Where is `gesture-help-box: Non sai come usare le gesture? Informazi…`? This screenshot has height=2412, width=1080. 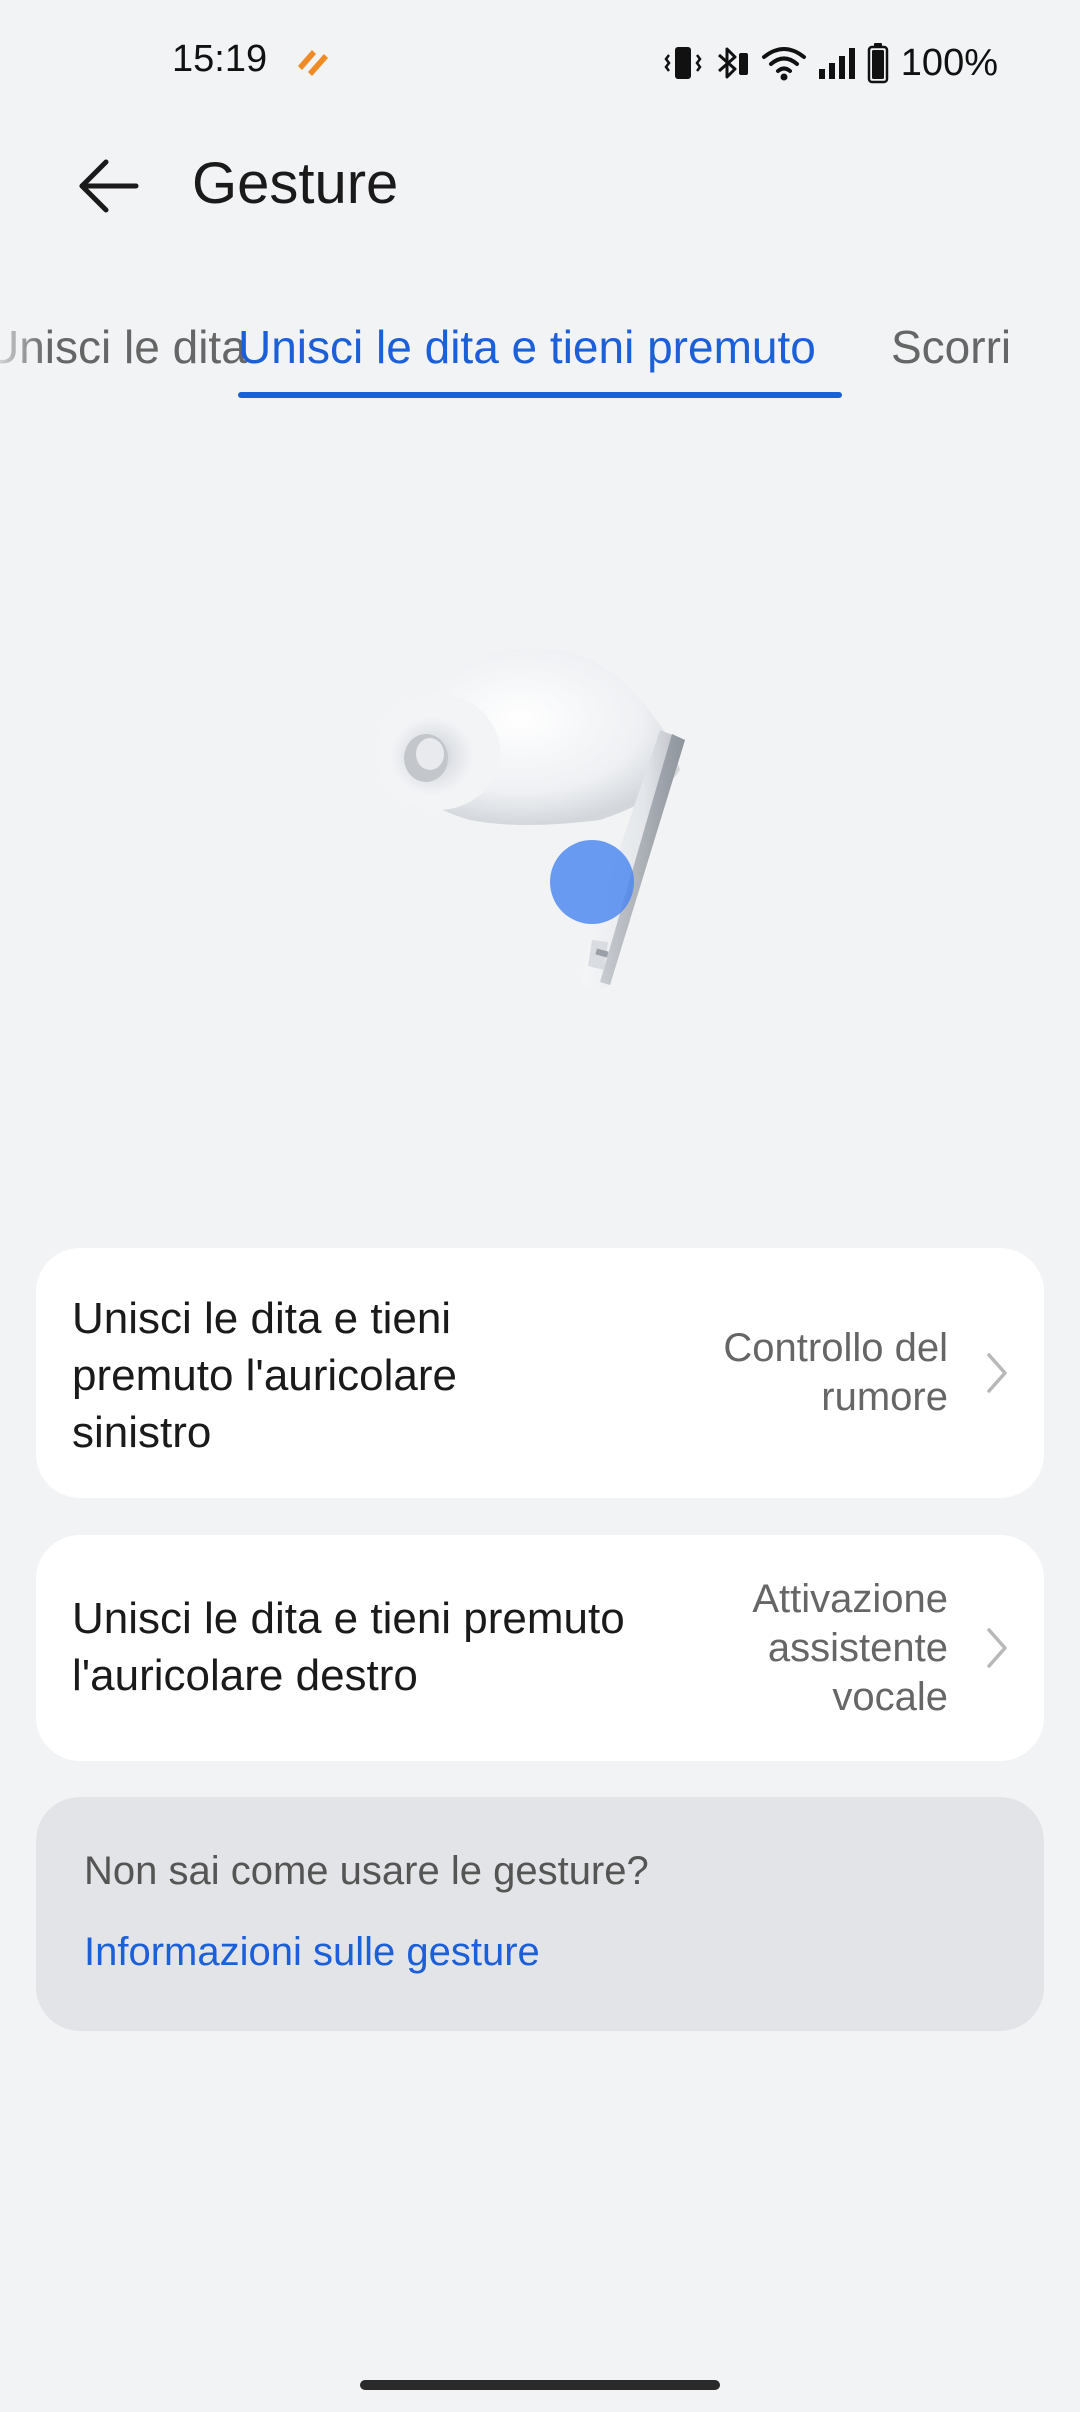 gesture-help-box: Non sai come usare le gesture? Informazi… is located at coordinates (540, 1914).